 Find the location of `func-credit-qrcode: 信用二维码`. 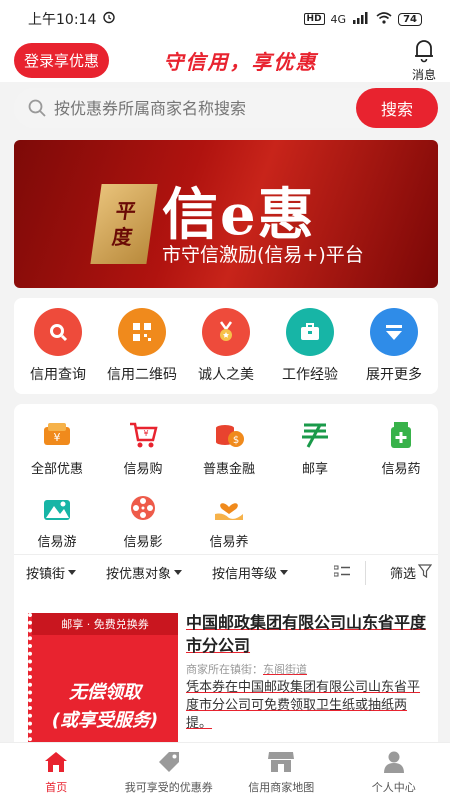

func-credit-qrcode: 信用二维码 is located at coordinates (142, 346).